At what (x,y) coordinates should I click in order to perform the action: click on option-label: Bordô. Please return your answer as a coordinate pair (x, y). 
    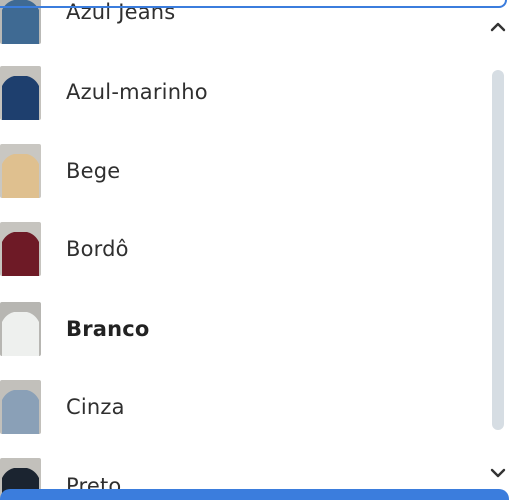
    Looking at the image, I should click on (97, 249).